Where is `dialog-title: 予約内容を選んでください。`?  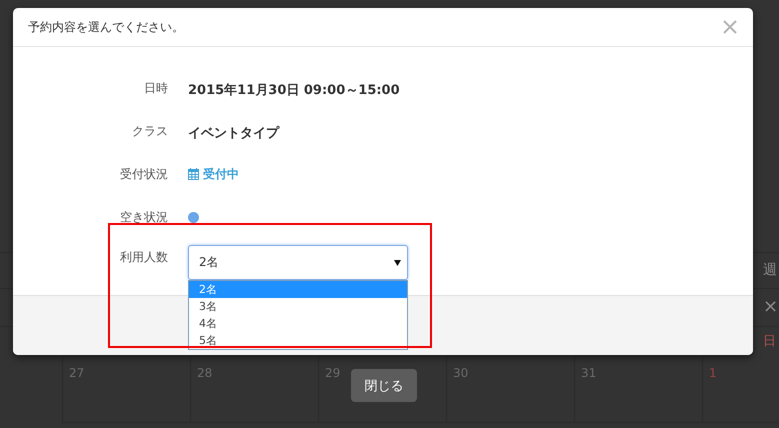 dialog-title: 予約内容を選んでください。 is located at coordinates (106, 27).